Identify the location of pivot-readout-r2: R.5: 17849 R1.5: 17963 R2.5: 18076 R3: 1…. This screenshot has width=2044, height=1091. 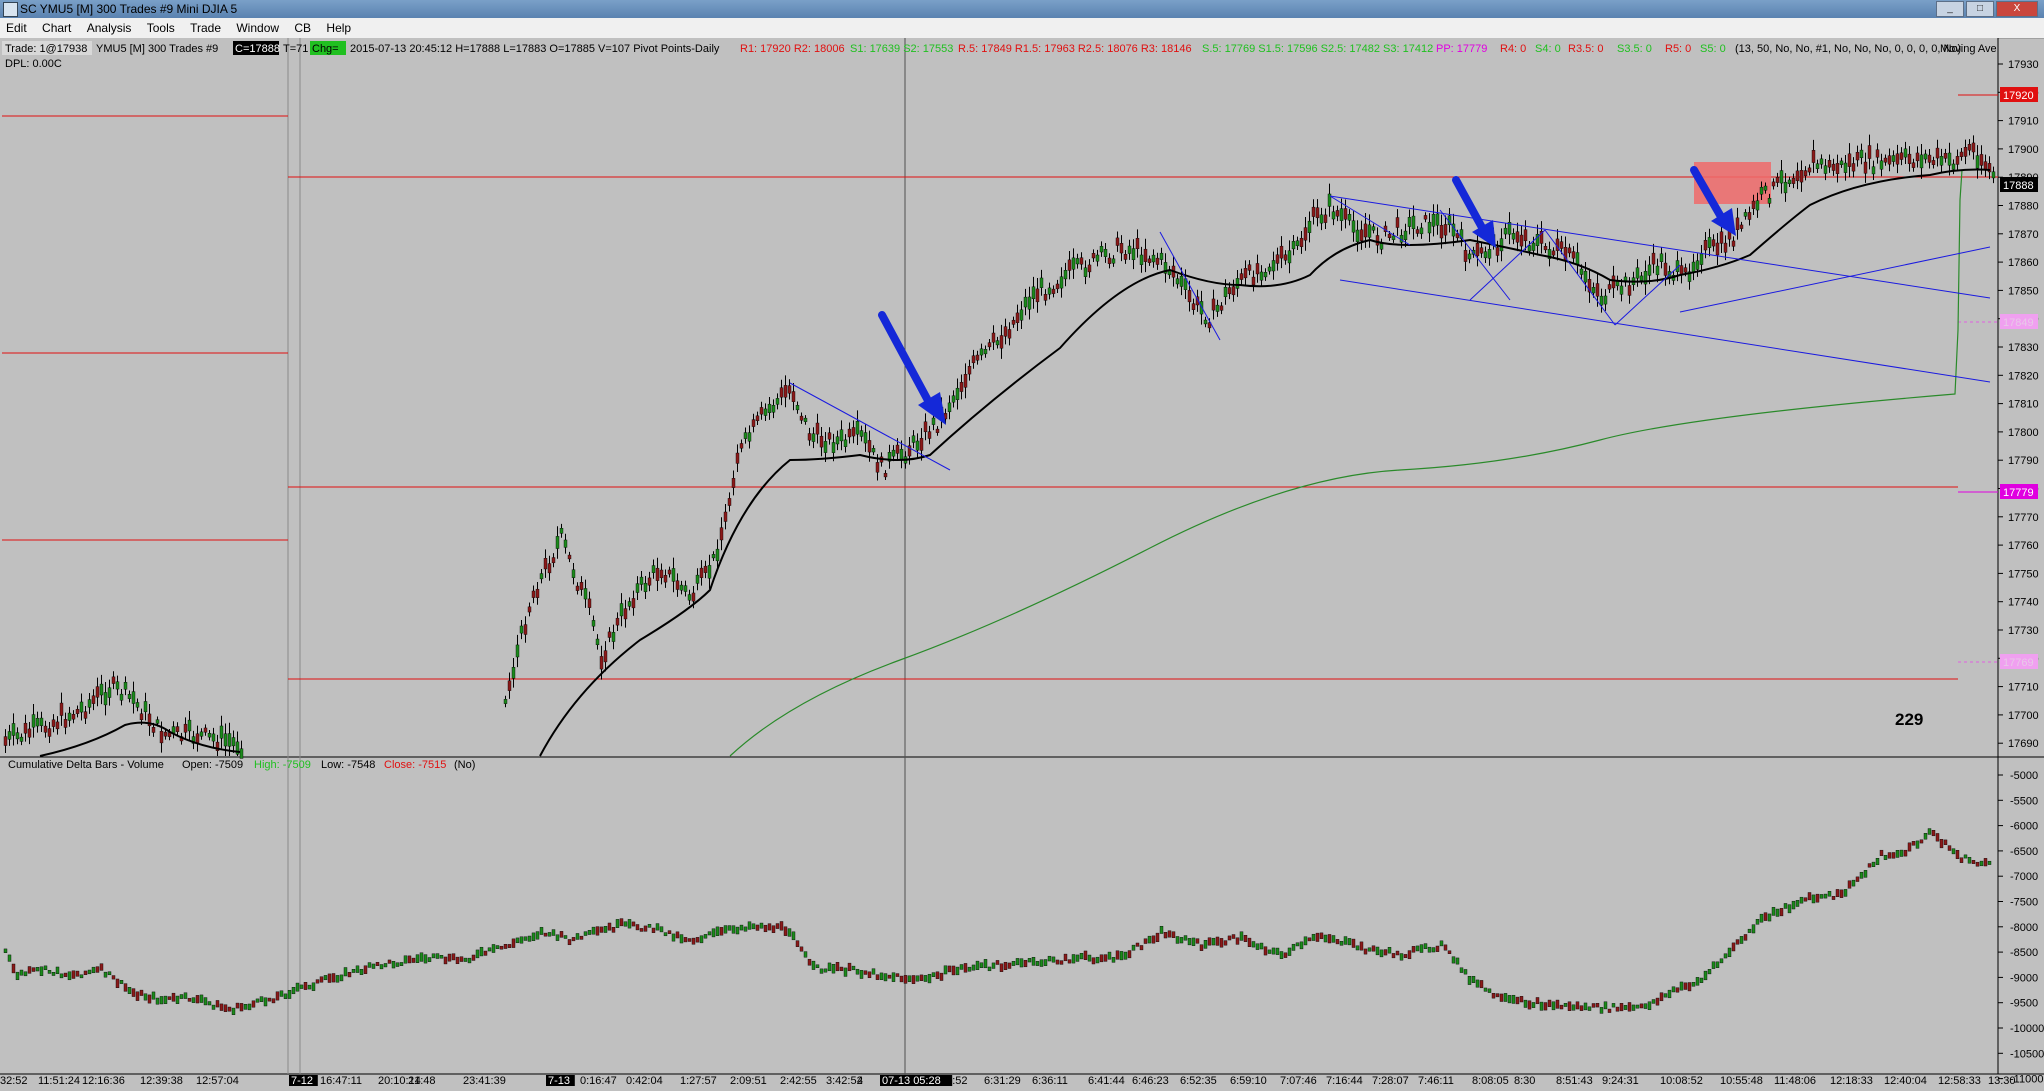
(1075, 49).